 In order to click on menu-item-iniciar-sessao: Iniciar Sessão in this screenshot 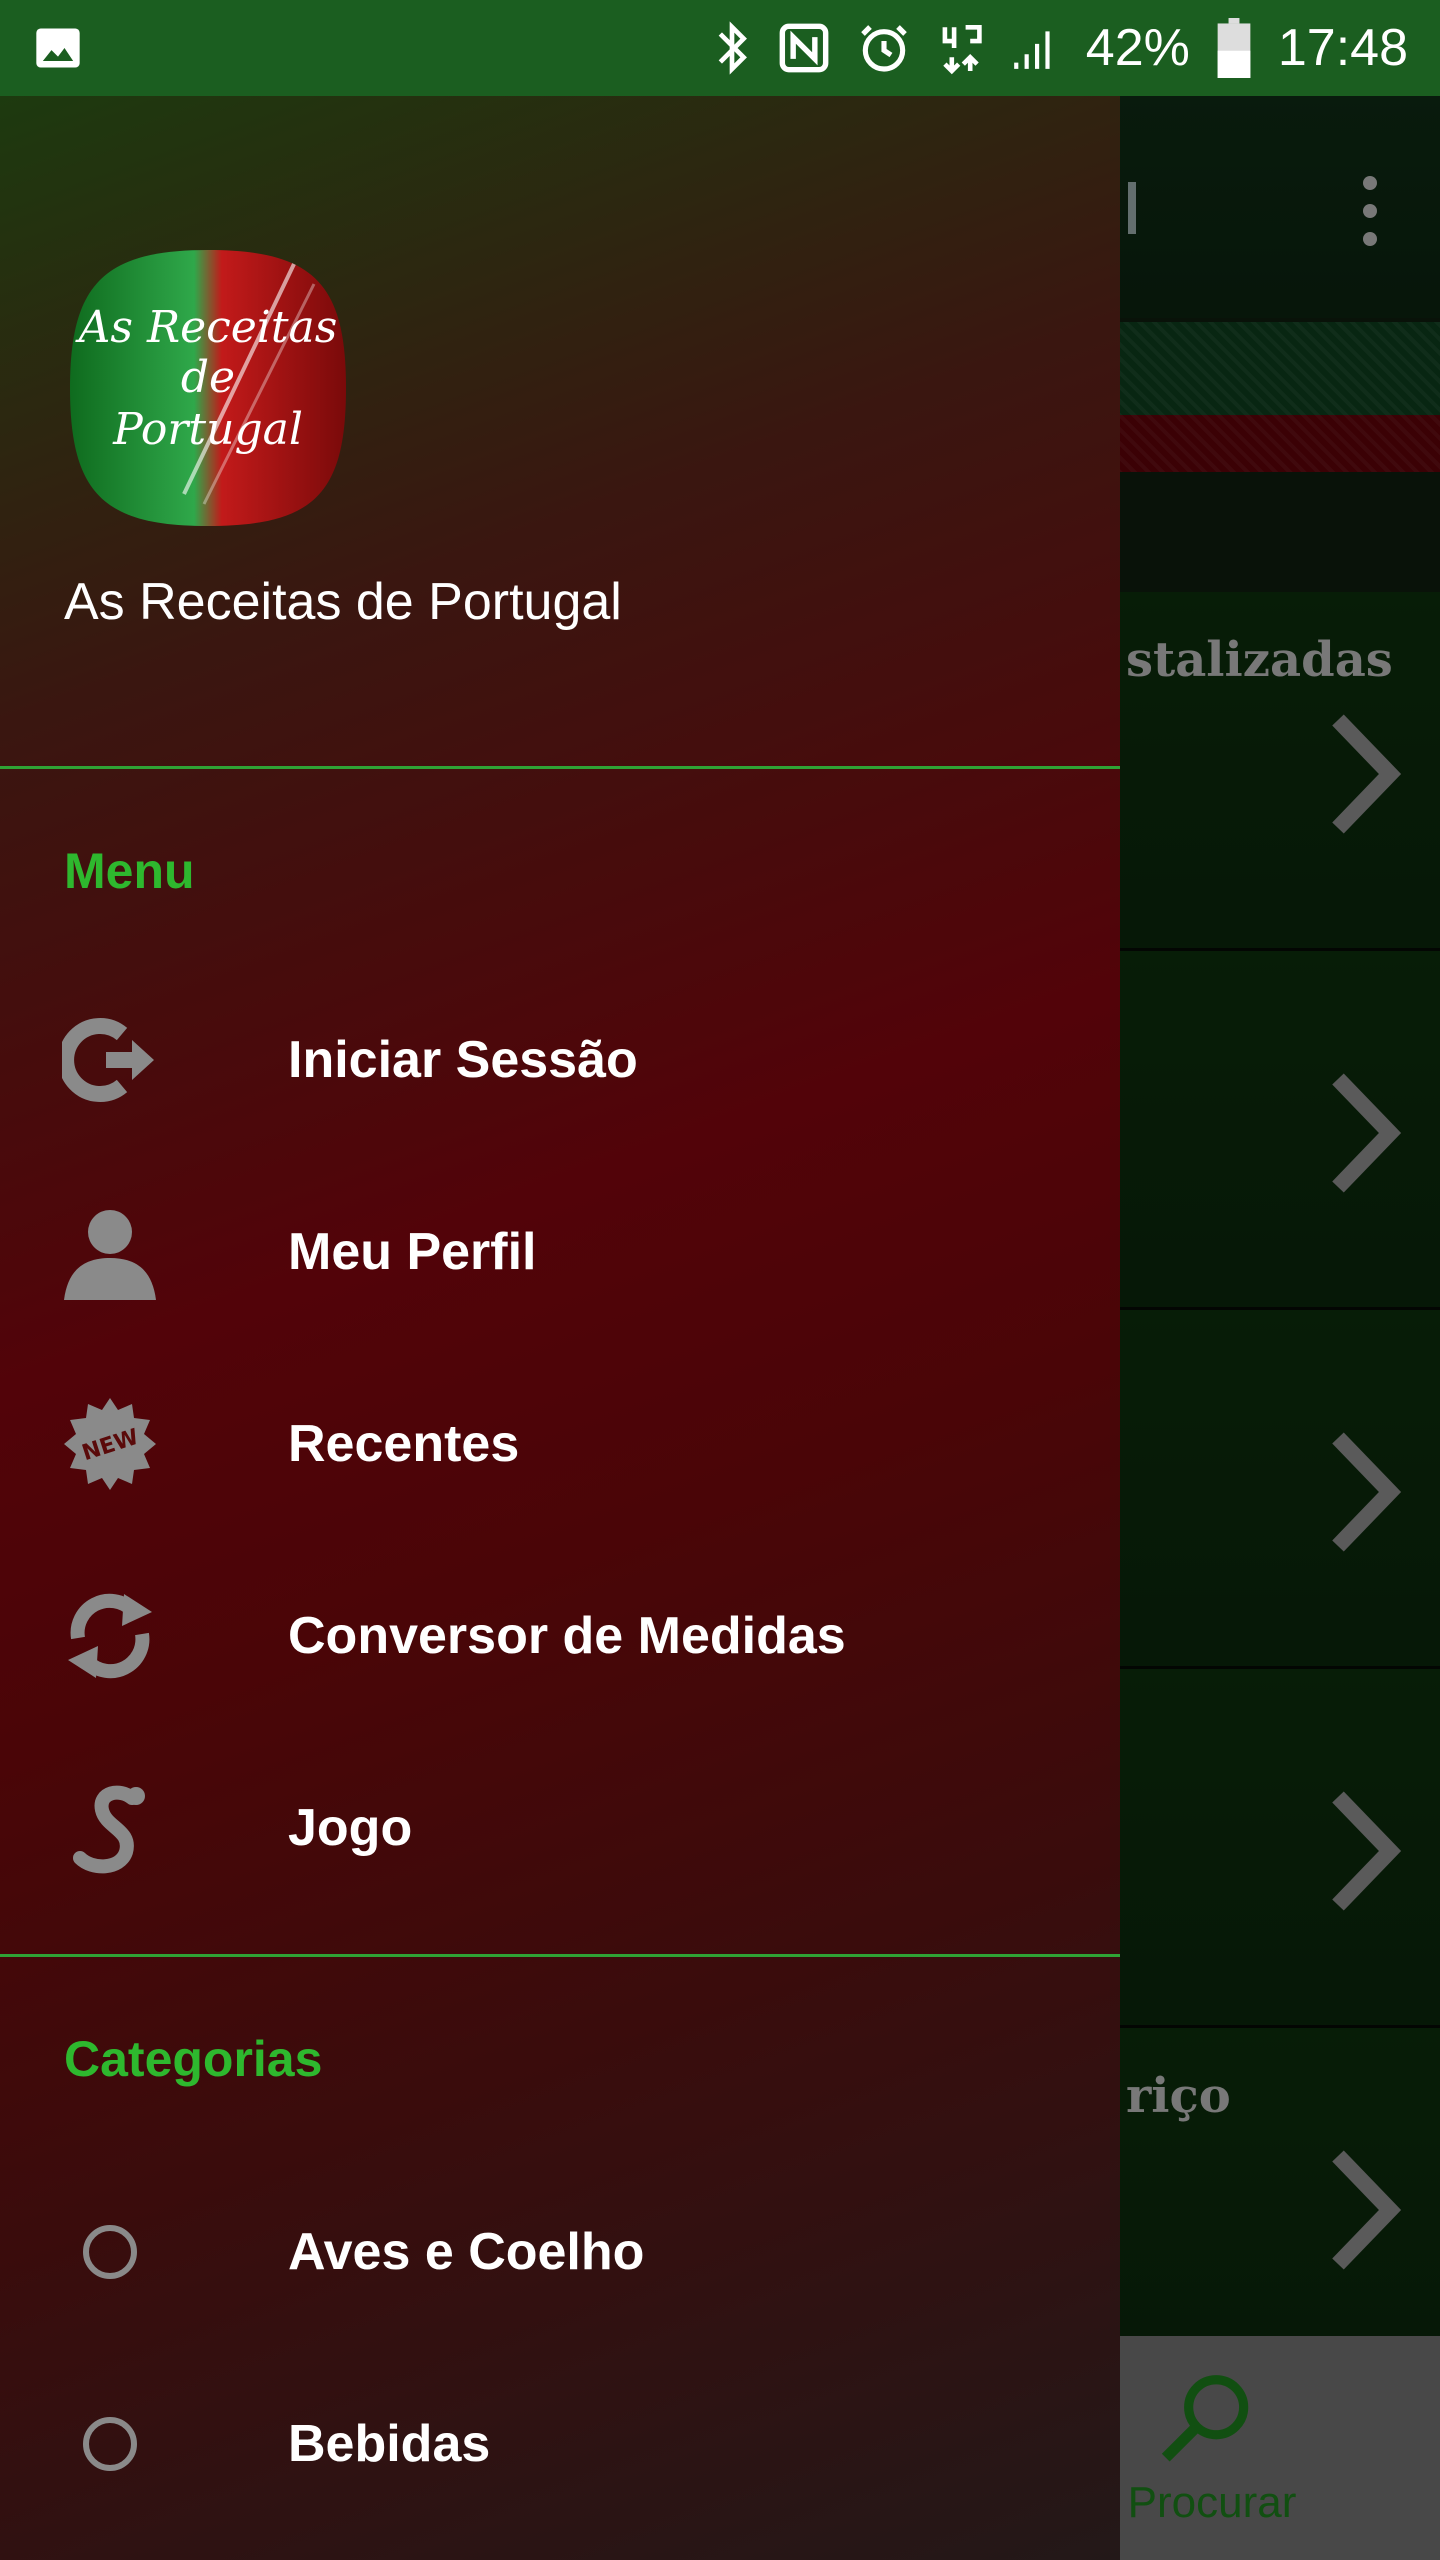, I will do `click(560, 1060)`.